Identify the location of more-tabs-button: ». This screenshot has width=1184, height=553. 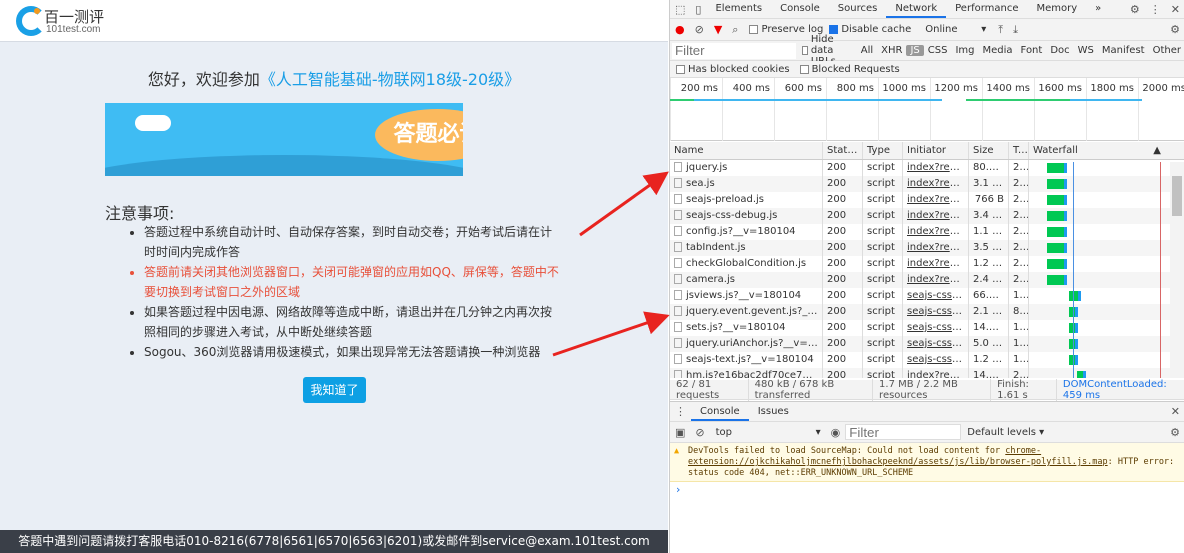
(1098, 9).